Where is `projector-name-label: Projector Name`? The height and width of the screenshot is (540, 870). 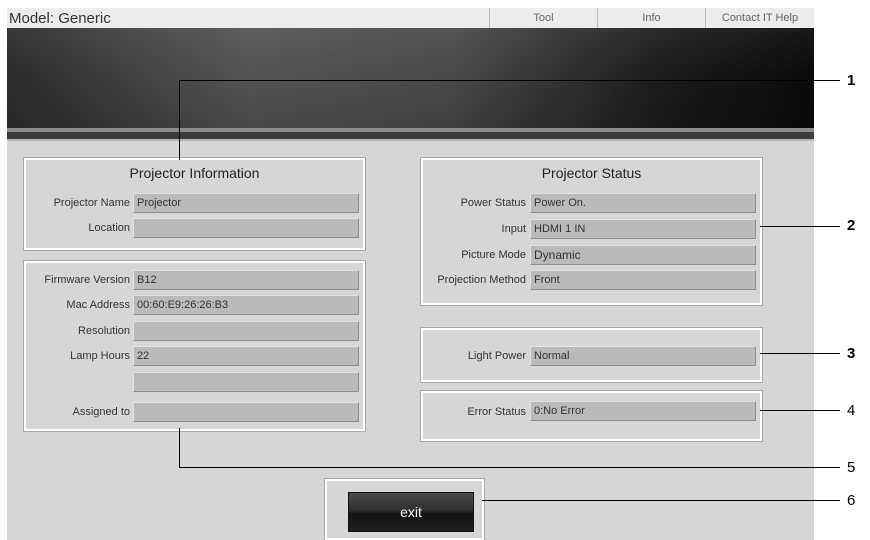 projector-name-label: Projector Name is located at coordinates (91, 203).